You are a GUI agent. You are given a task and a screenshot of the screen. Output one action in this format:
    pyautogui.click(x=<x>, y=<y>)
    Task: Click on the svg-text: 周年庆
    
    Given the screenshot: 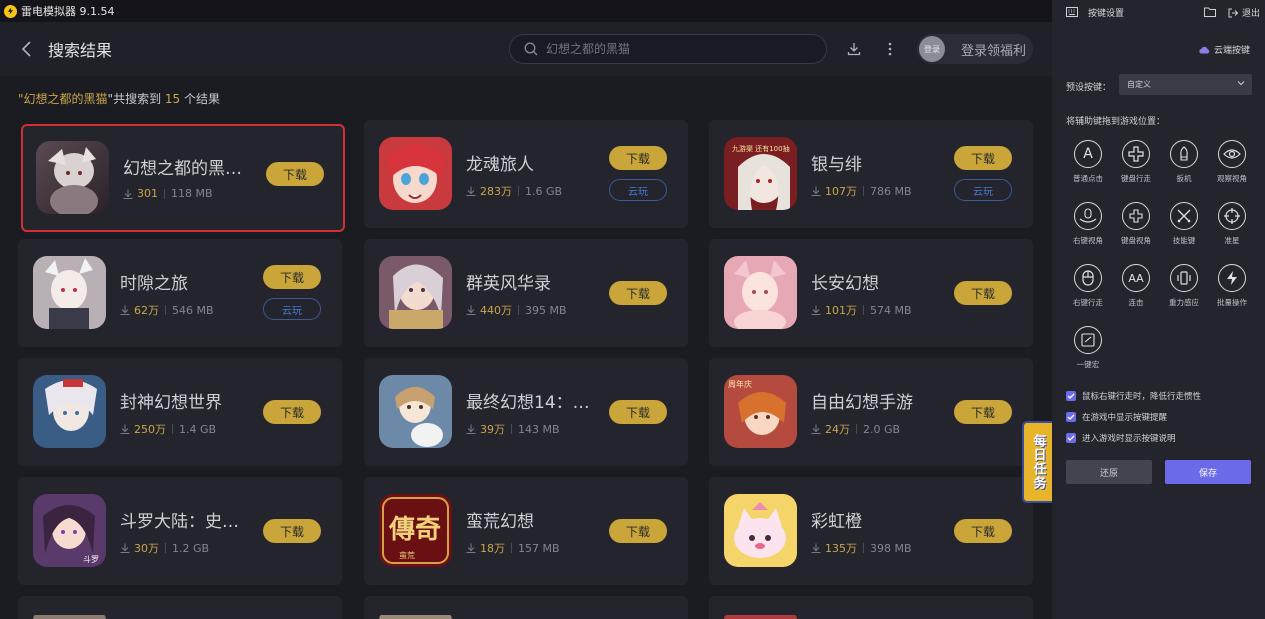 What is the action you would take?
    pyautogui.click(x=740, y=384)
    